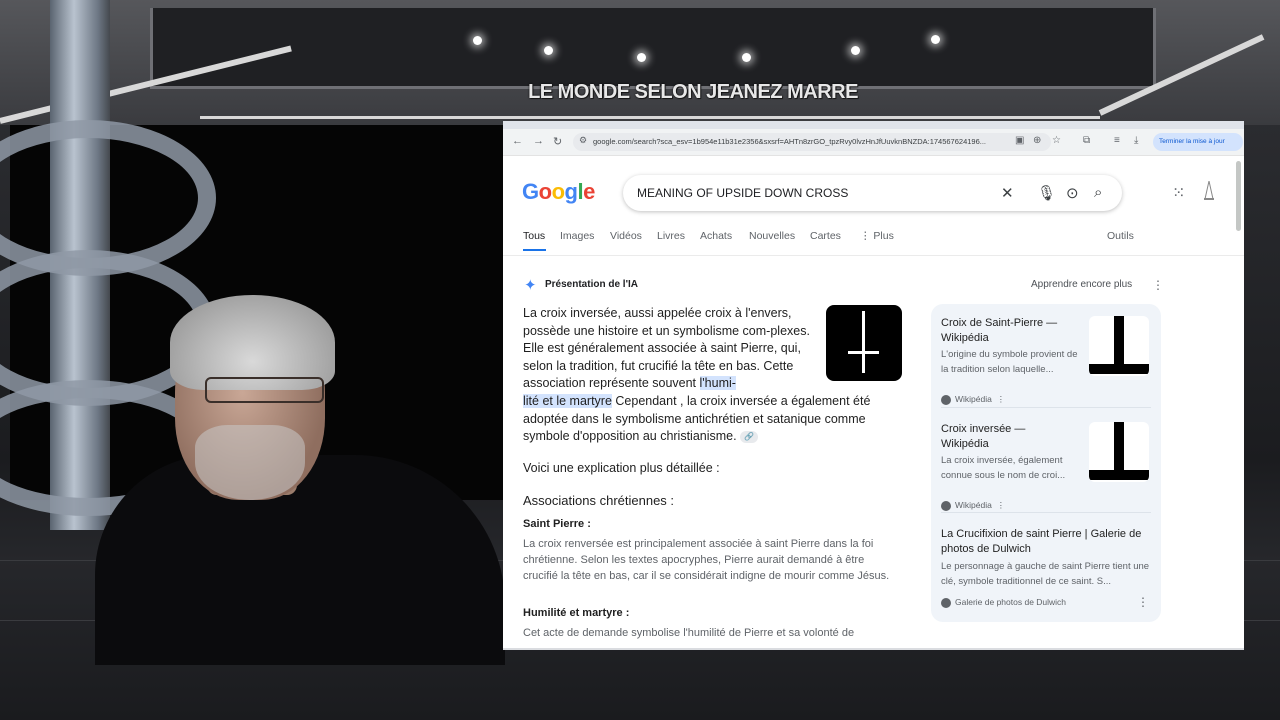 The width and height of the screenshot is (1280, 720). I want to click on tabs-divider, so click(873, 255).